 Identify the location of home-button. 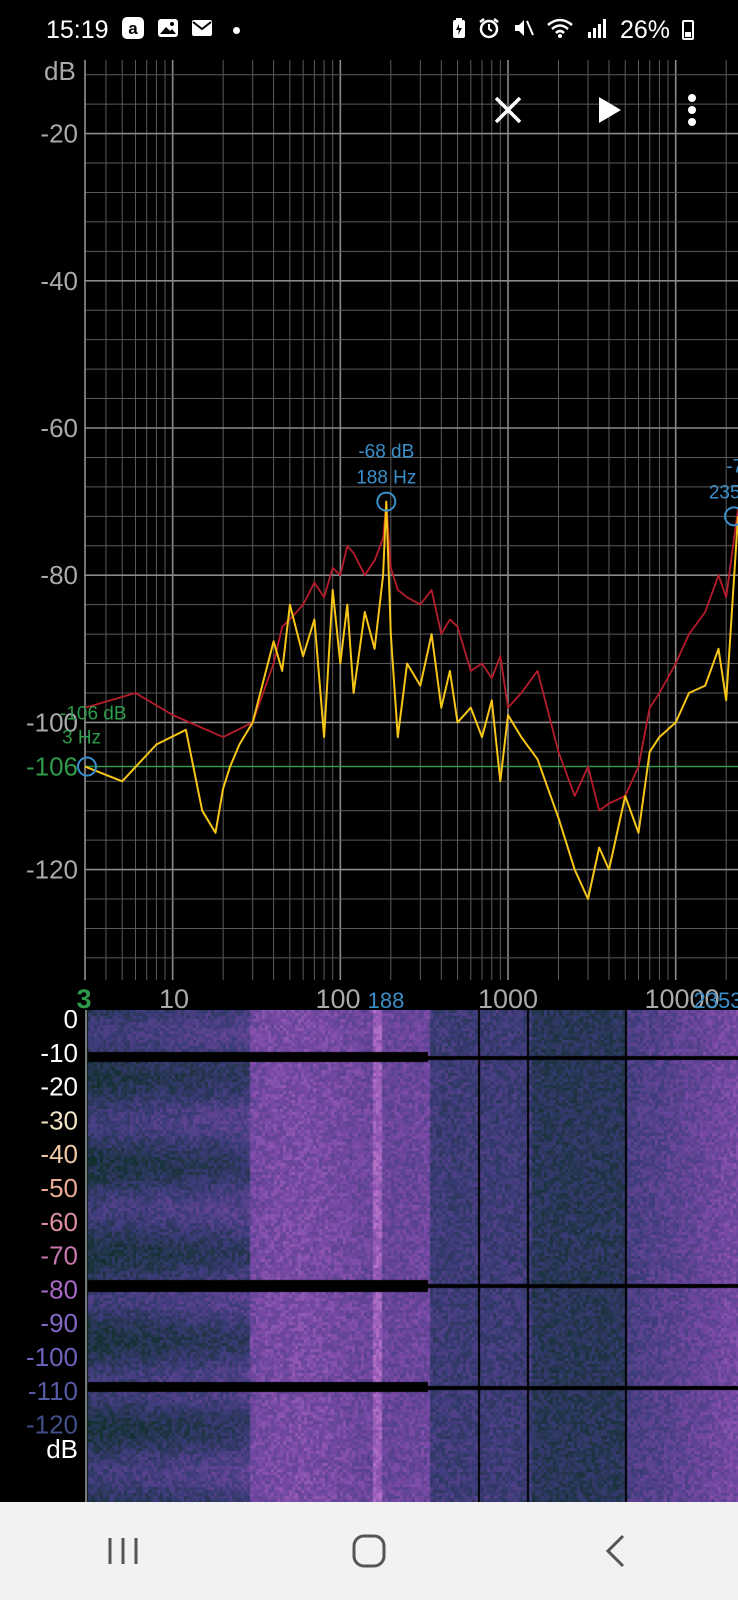
(369, 1551).